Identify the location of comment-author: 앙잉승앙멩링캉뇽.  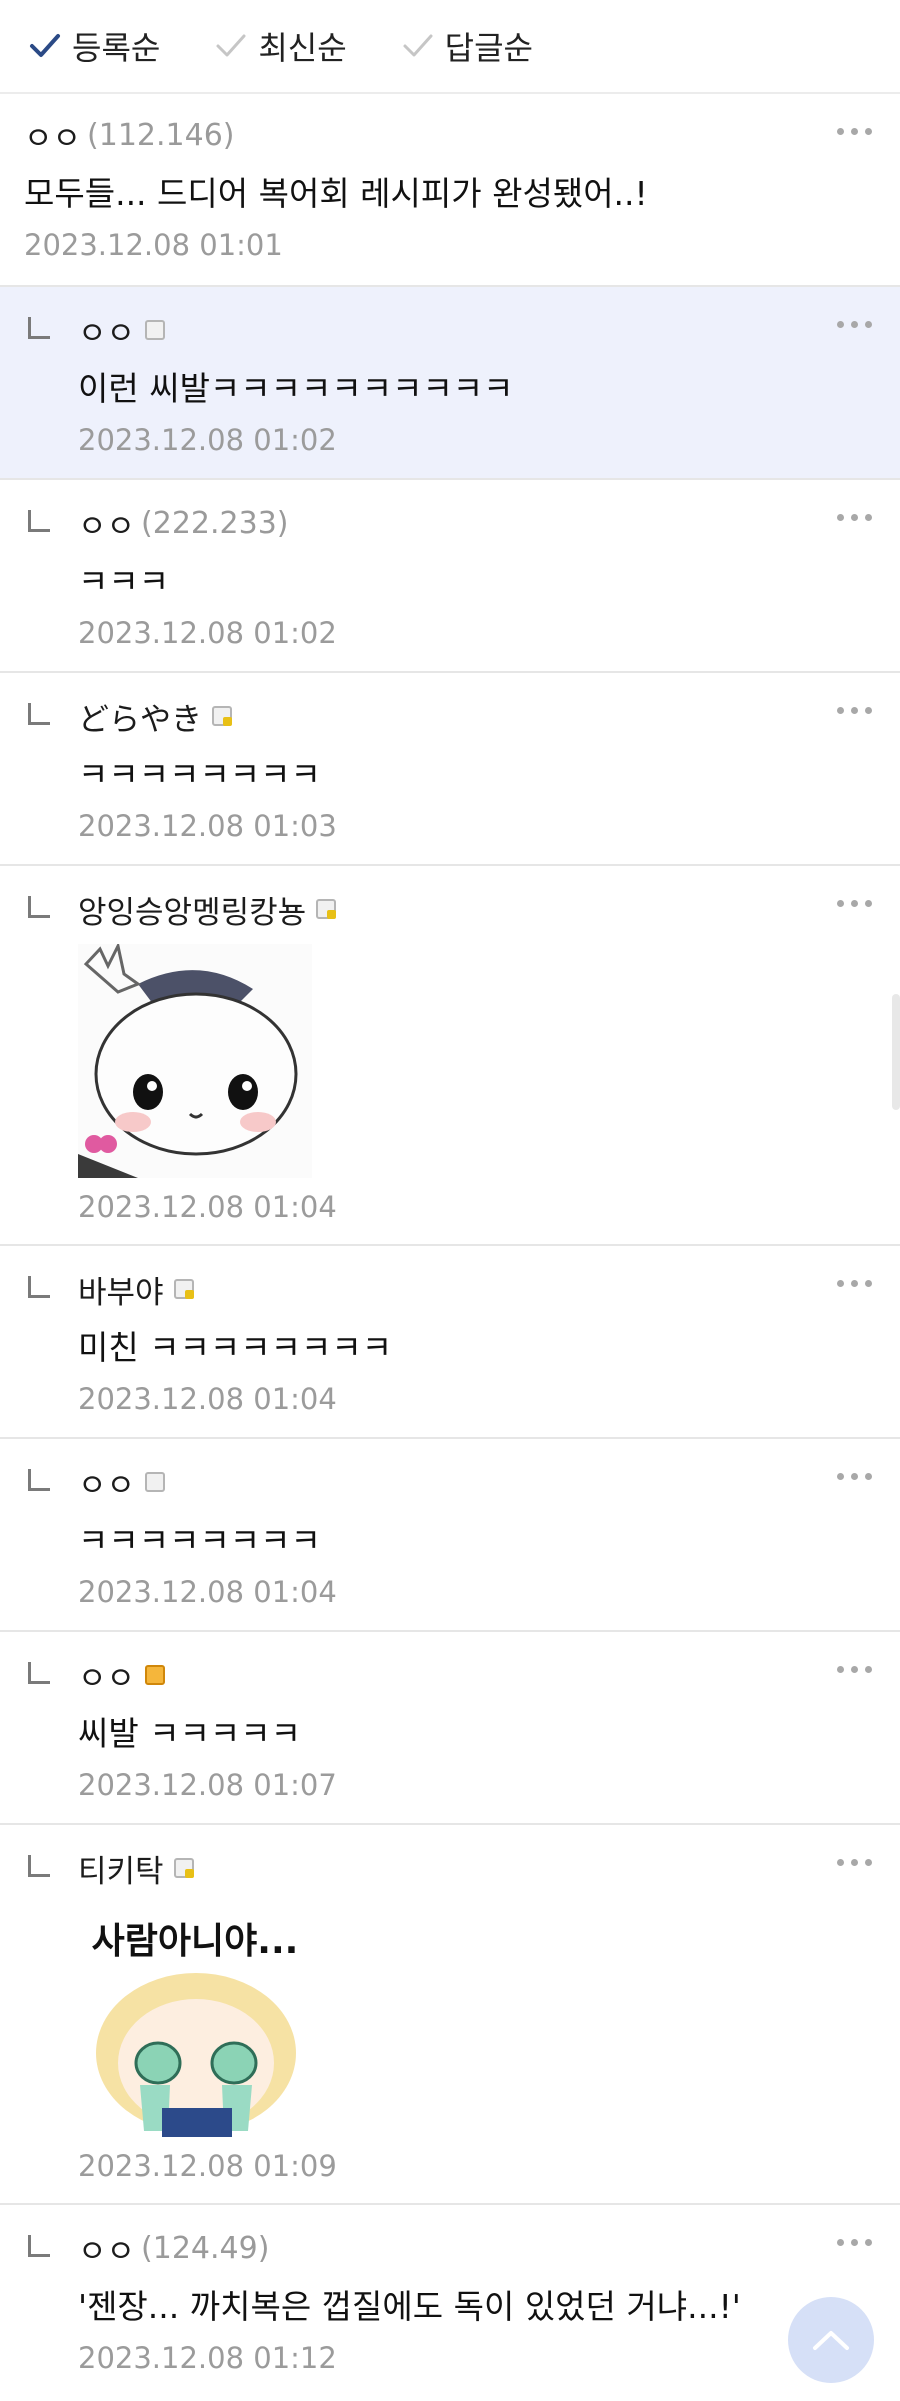
(489, 909).